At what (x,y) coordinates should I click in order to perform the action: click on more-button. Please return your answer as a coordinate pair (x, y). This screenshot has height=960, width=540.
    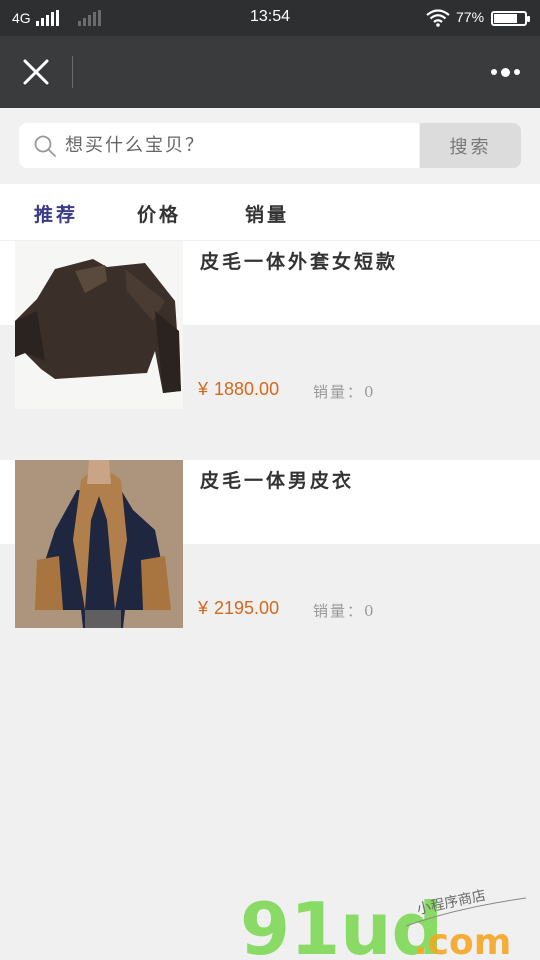
    Looking at the image, I should click on (505, 72).